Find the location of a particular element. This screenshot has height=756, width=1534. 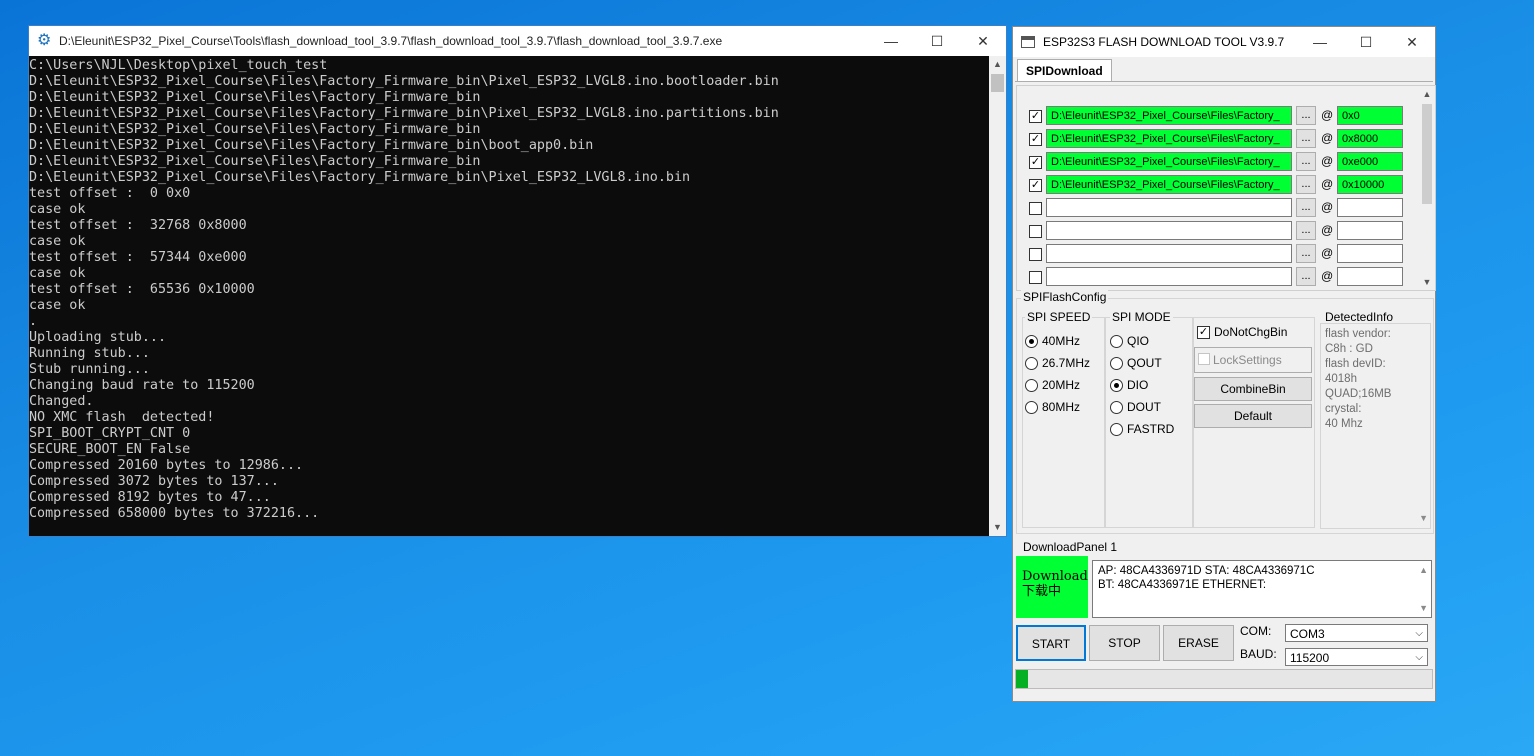

baud-select: 115200 ⌵ is located at coordinates (1356, 657).